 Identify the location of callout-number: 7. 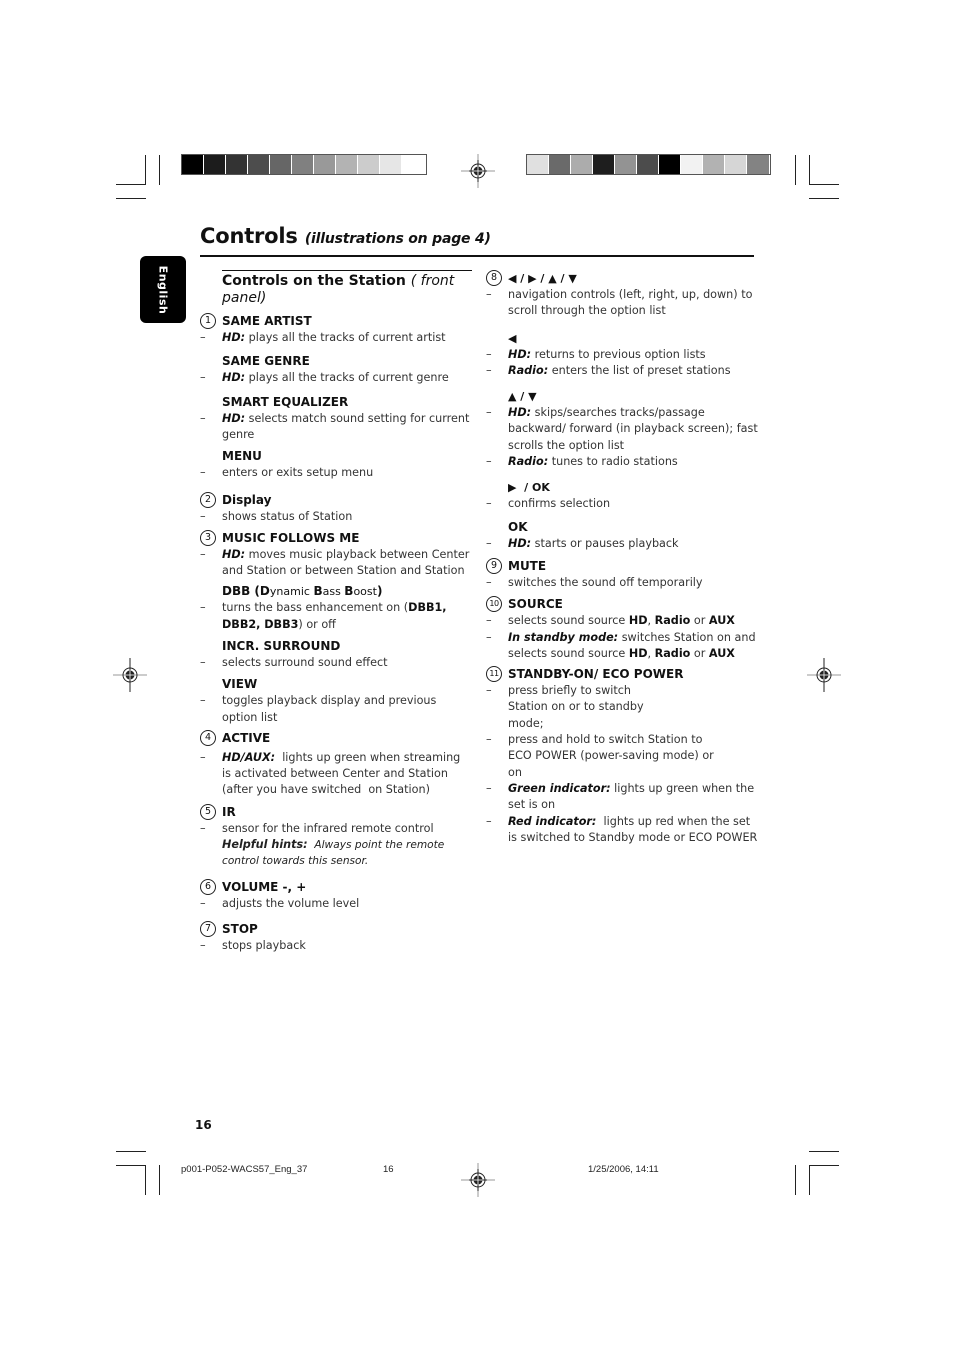
(208, 928).